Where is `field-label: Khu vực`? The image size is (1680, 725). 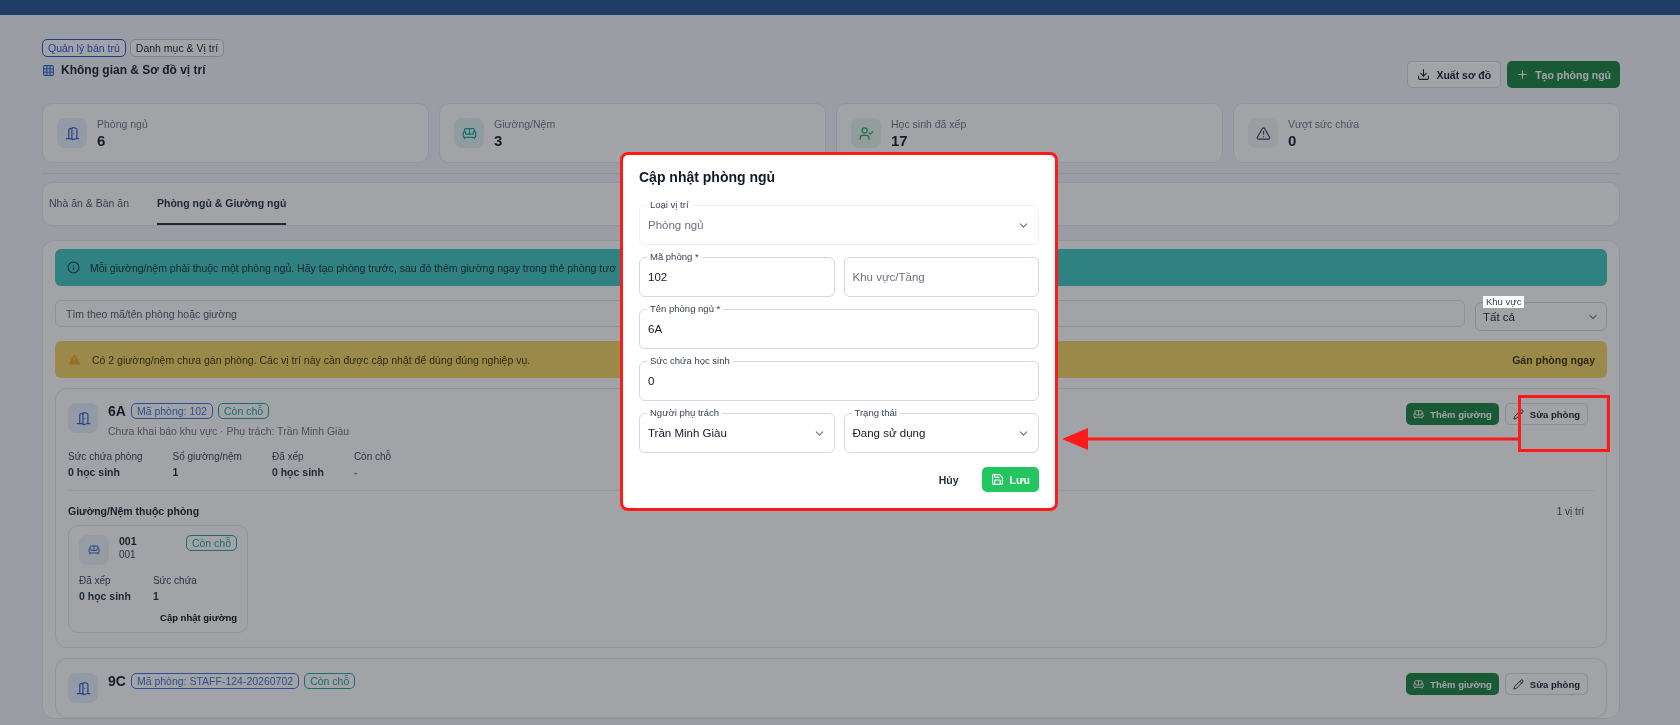
field-label: Khu vực is located at coordinates (1504, 302).